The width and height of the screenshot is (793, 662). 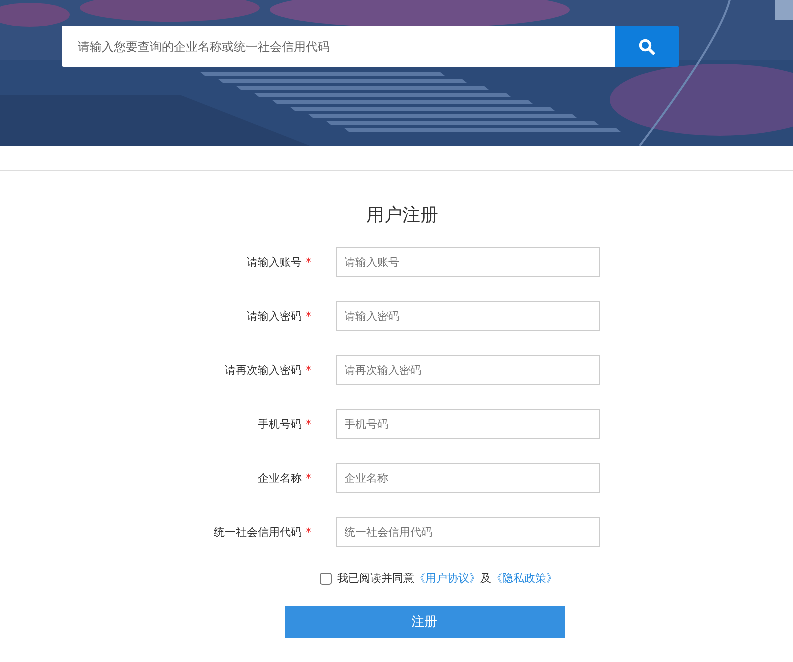 I want to click on search-button, so click(x=647, y=46).